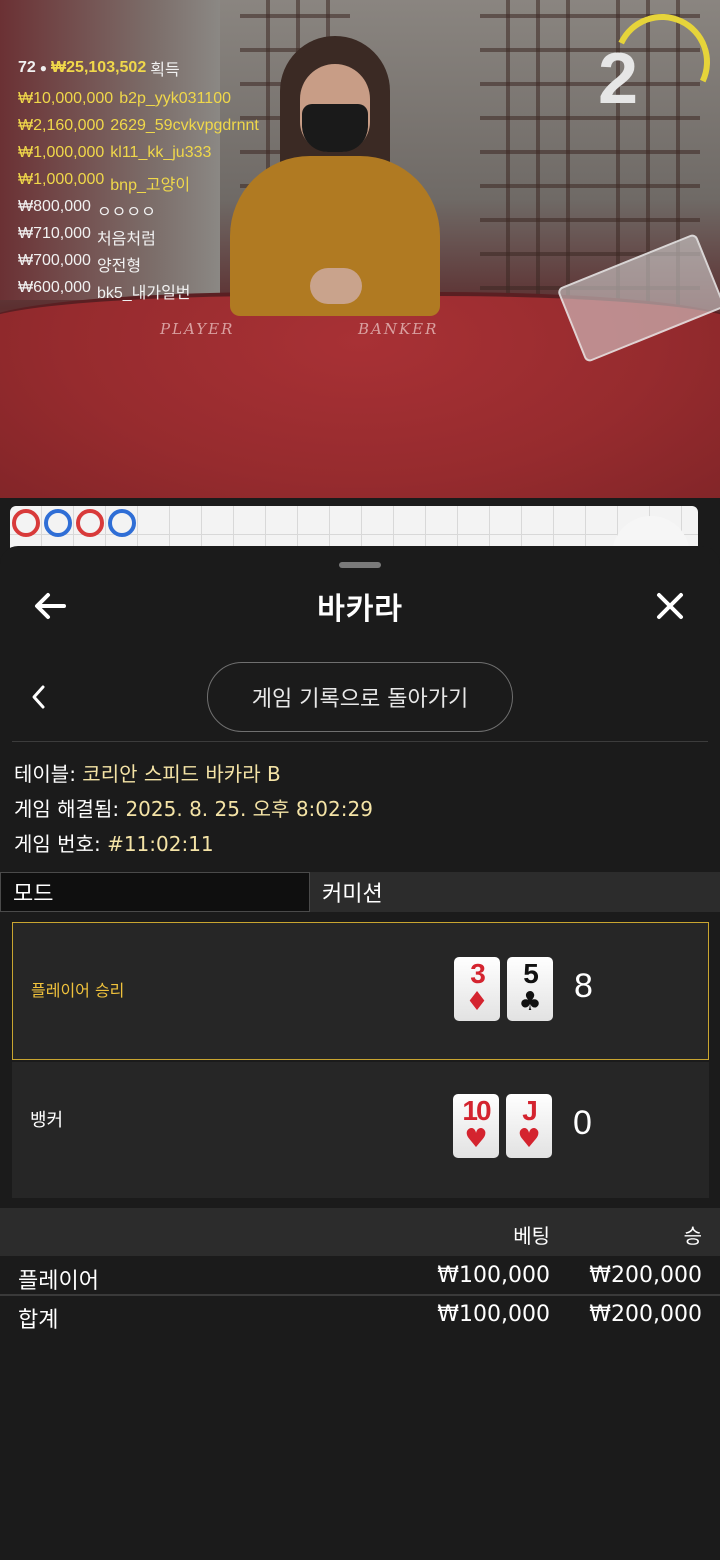 This screenshot has height=1560, width=720. Describe the element at coordinates (38, 1320) in the screenshot. I see `total-label: 합계` at that location.